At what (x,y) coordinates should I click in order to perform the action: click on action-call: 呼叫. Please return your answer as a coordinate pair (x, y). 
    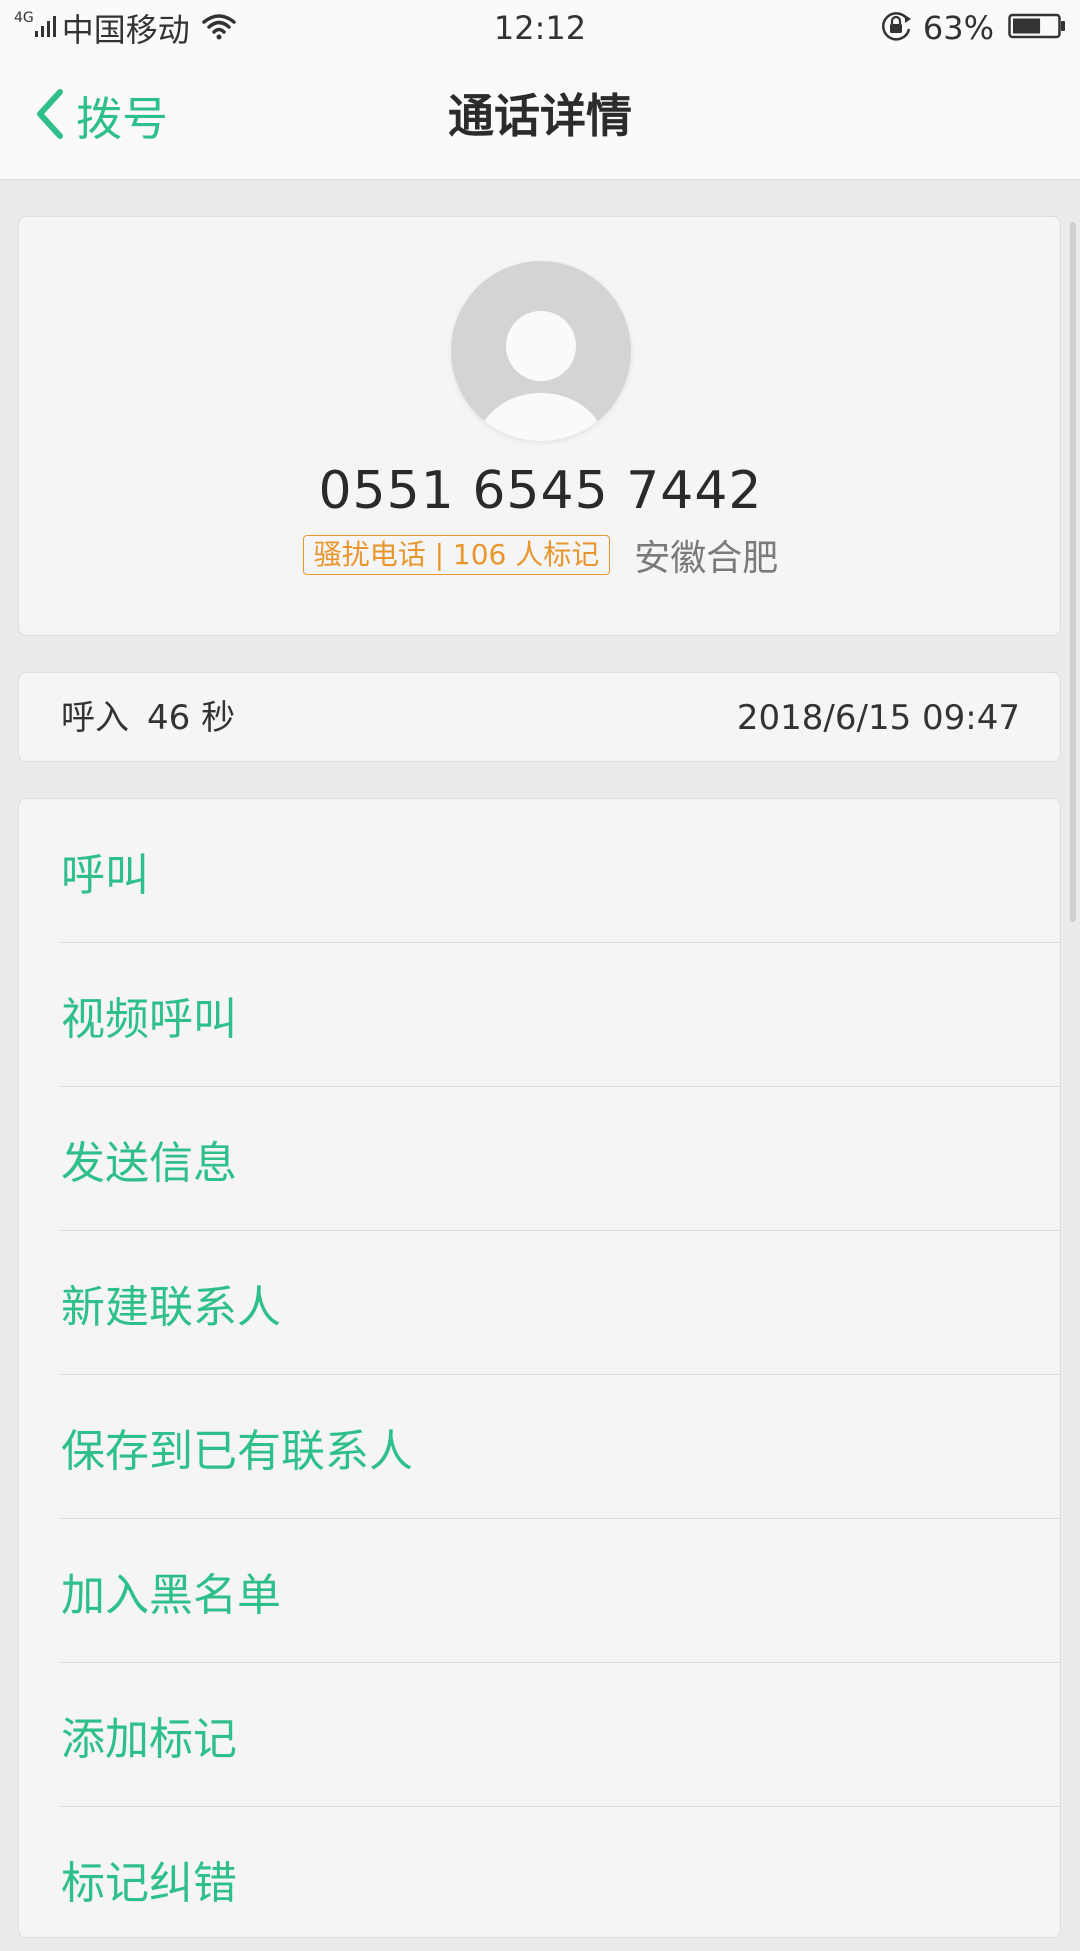
    Looking at the image, I should click on (560, 871).